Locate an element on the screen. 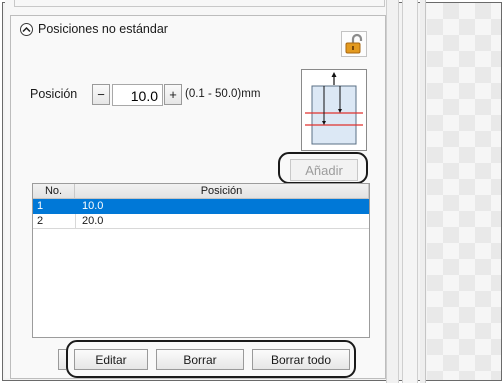 Image resolution: width=504 pixels, height=383 pixels. table-header: No. Posición is located at coordinates (201, 191).